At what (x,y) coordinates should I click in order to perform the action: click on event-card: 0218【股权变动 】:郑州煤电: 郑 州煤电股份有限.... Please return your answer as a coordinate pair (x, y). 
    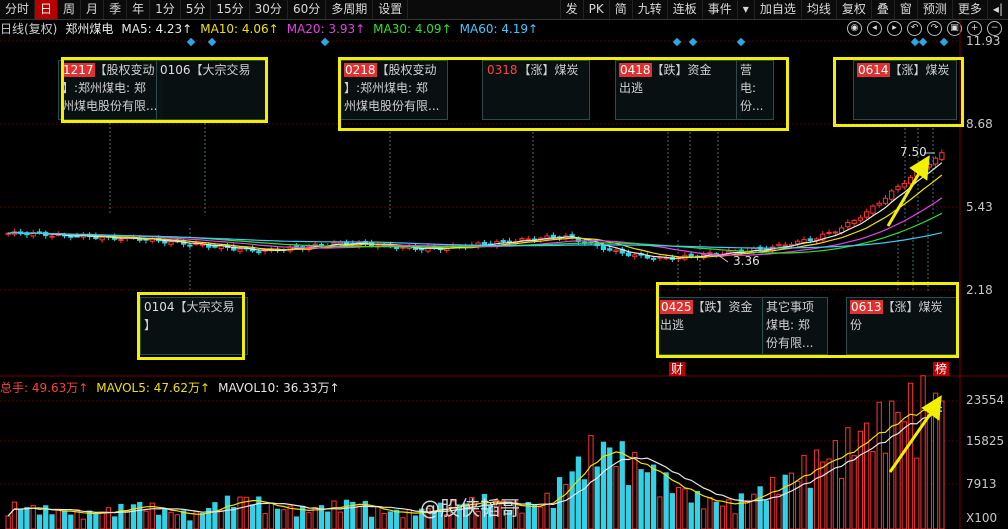
    Looking at the image, I should click on (394, 90).